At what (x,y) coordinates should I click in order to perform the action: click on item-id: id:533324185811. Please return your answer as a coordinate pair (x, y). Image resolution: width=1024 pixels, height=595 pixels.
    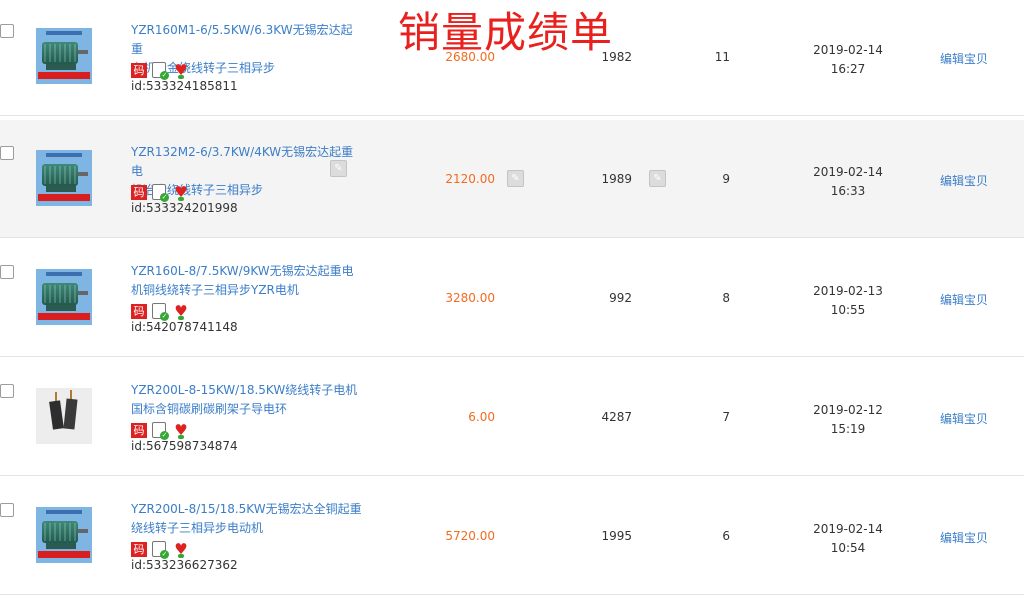
    Looking at the image, I should click on (184, 86).